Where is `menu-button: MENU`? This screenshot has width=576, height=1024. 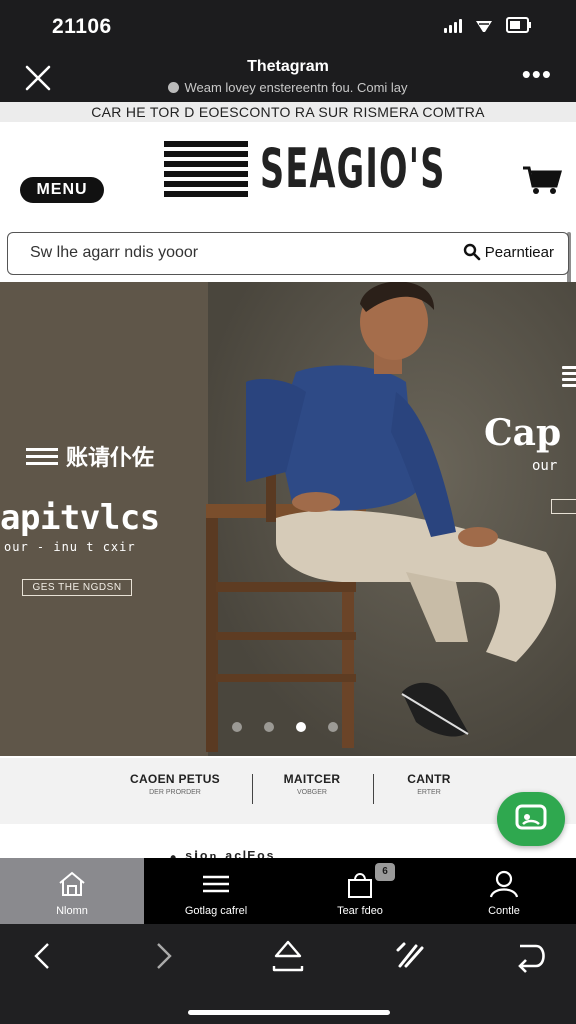 menu-button: MENU is located at coordinates (62, 190).